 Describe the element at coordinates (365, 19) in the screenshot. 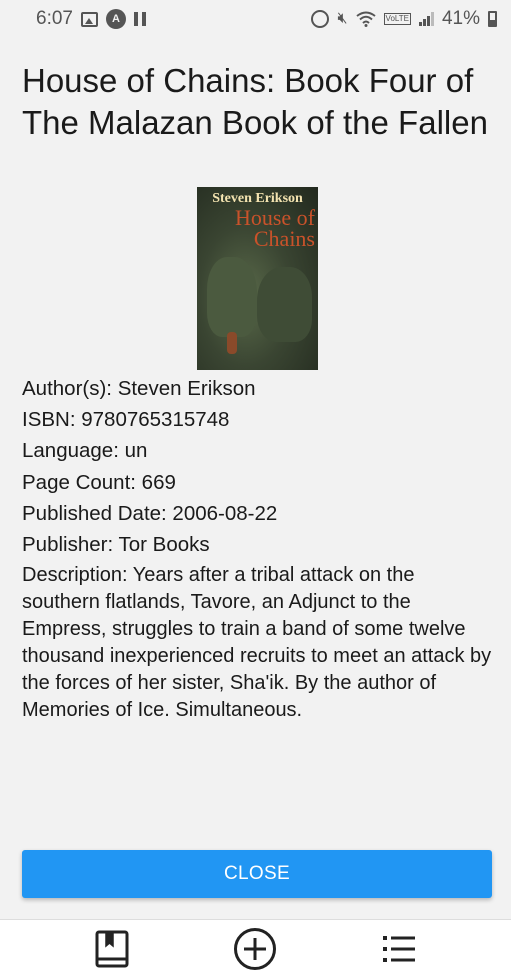

I see `wifi-icon` at that location.